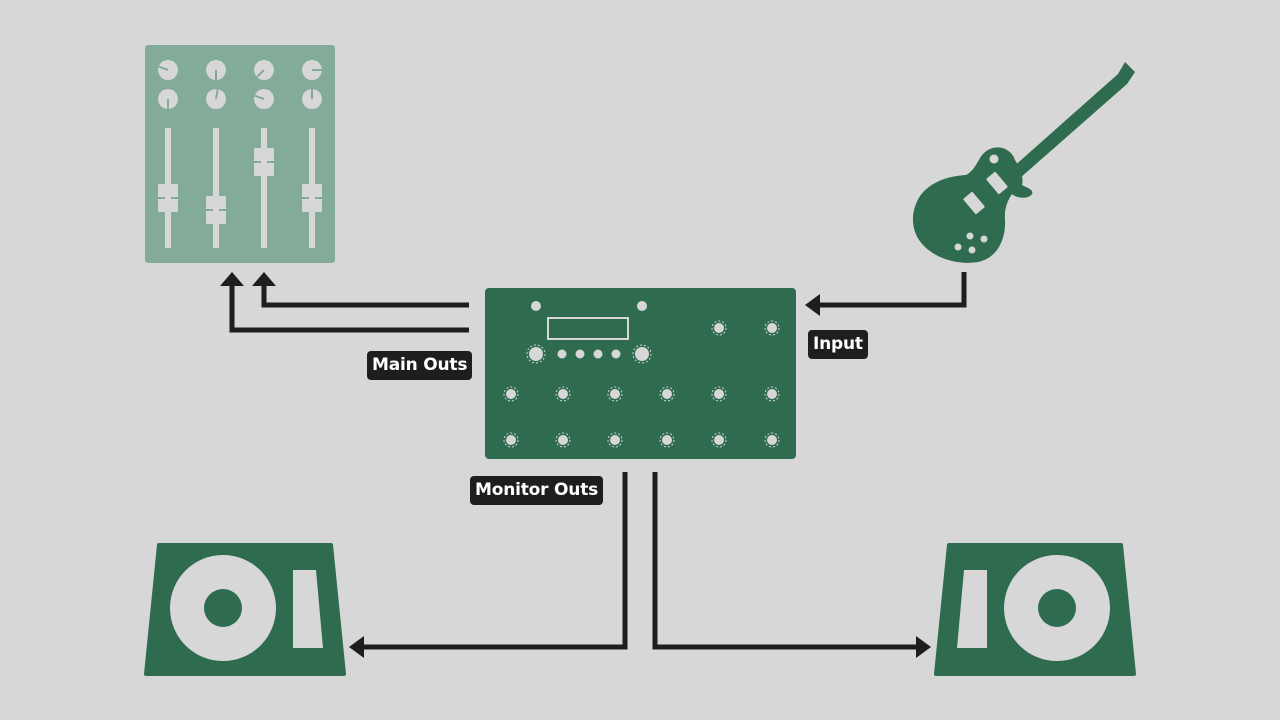 The image size is (1280, 720). I want to click on guitar-icon, so click(1023, 162).